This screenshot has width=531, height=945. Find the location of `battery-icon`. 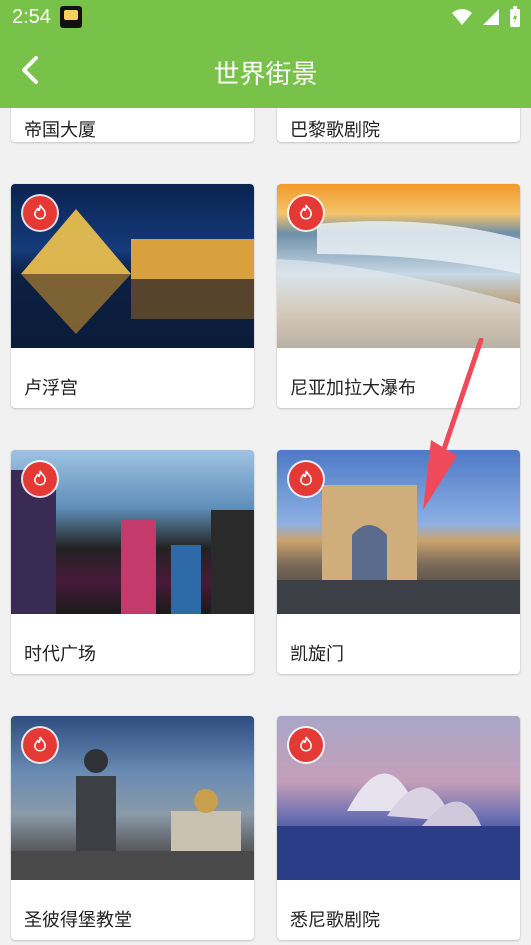

battery-icon is located at coordinates (515, 16).